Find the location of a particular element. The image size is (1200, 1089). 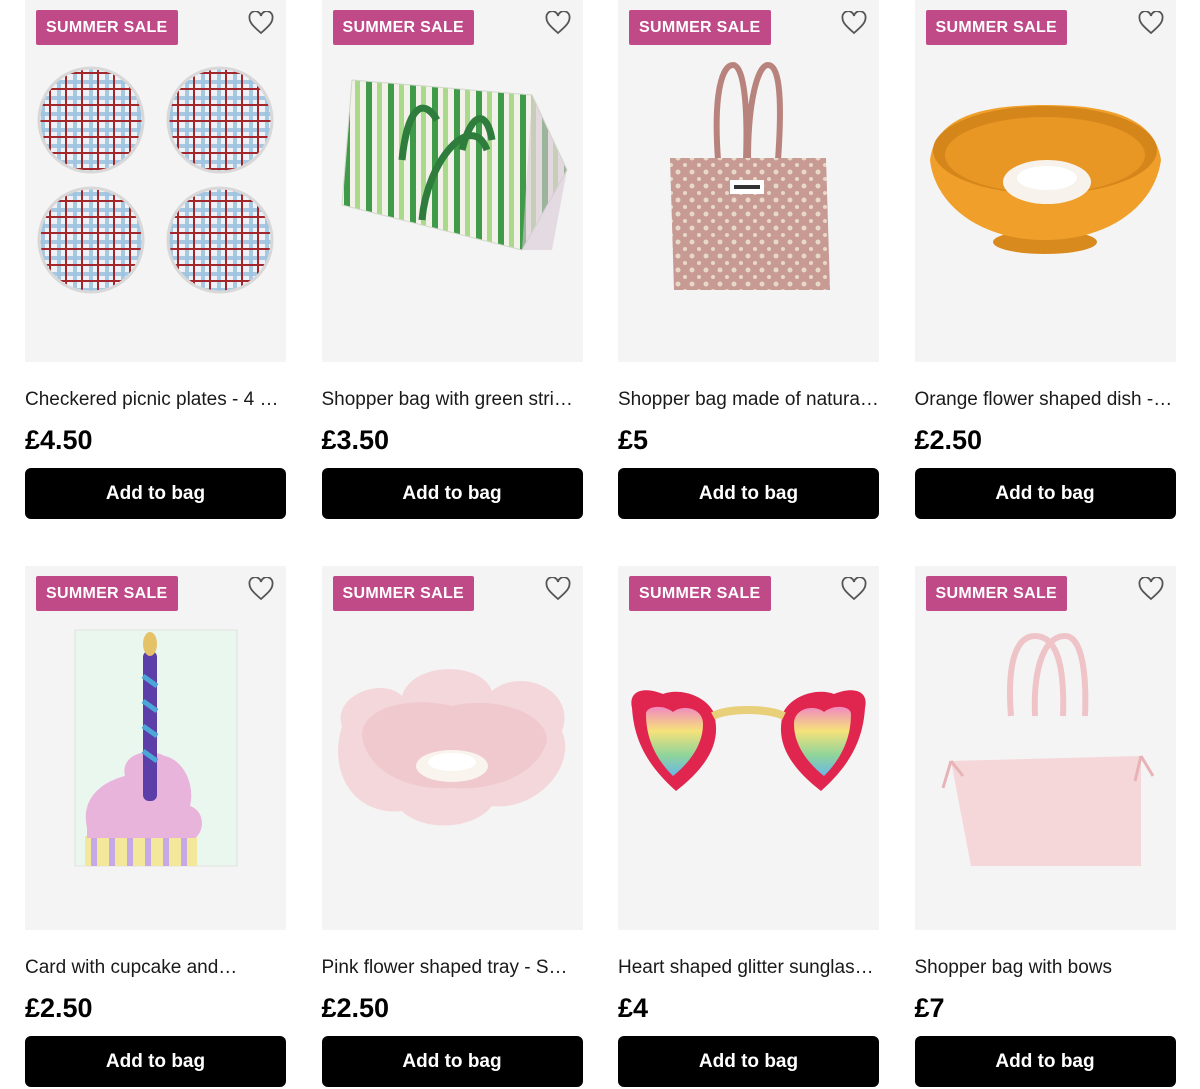

product-price: £4.50 is located at coordinates (59, 440).